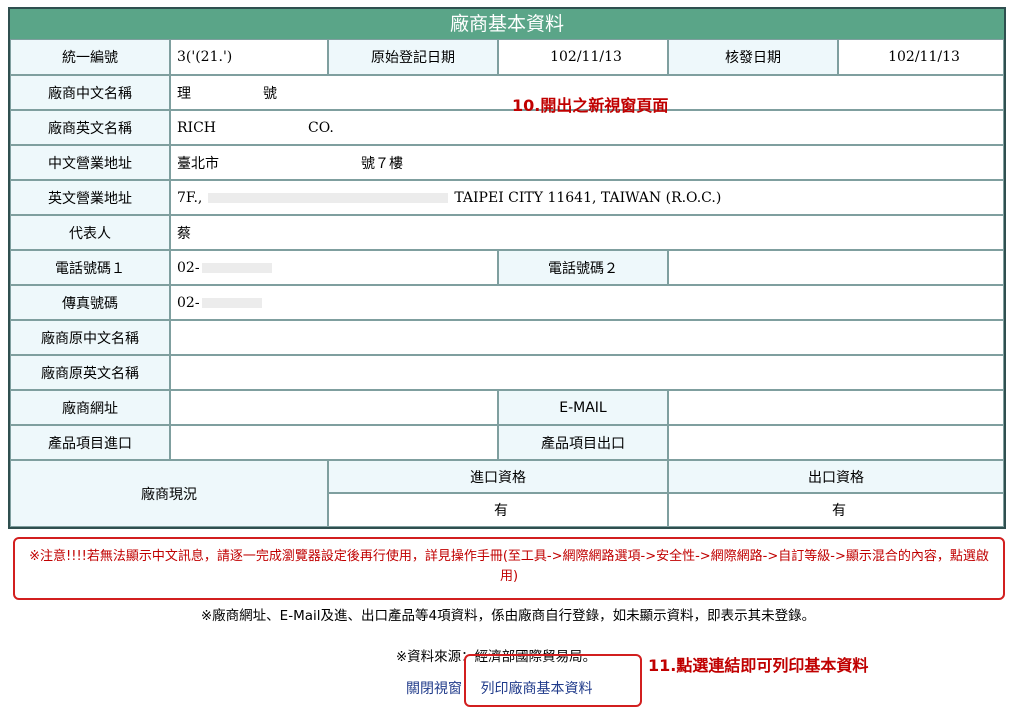 Image resolution: width=1016 pixels, height=717 pixels. Describe the element at coordinates (836, 407) in the screenshot. I see `email-value` at that location.